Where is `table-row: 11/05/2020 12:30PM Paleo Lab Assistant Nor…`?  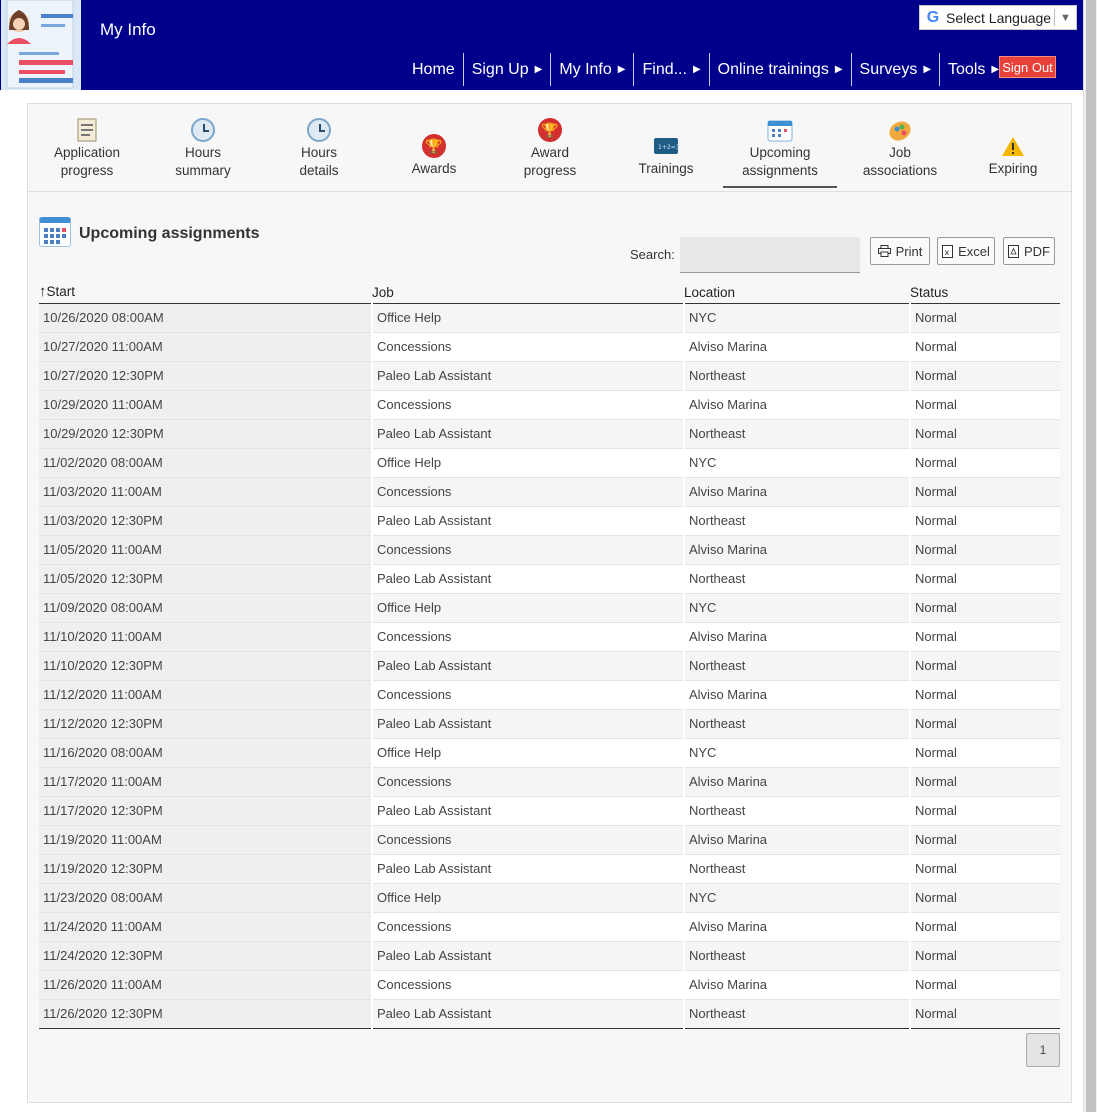
table-row: 11/05/2020 12:30PM Paleo Lab Assistant Nor… is located at coordinates (549, 579).